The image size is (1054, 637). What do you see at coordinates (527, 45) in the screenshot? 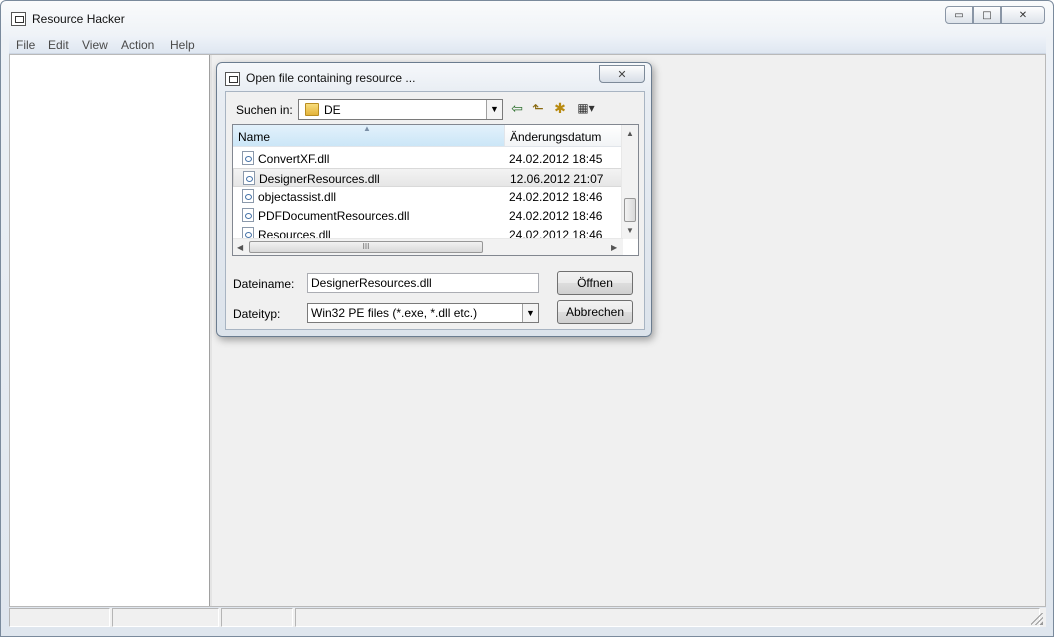
I see `menu-bar: File Edit View Action Help` at bounding box center [527, 45].